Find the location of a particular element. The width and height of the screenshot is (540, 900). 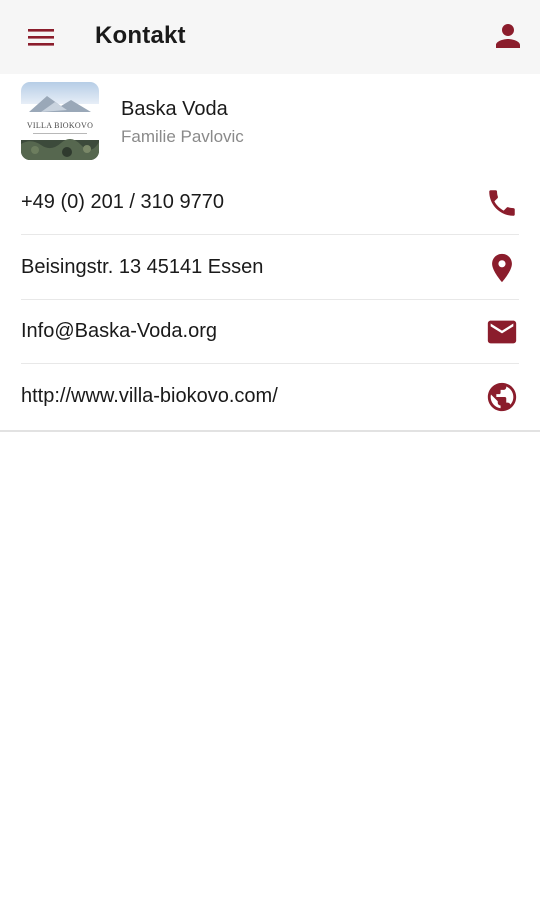

contact-name: Baska Voda is located at coordinates (174, 109).